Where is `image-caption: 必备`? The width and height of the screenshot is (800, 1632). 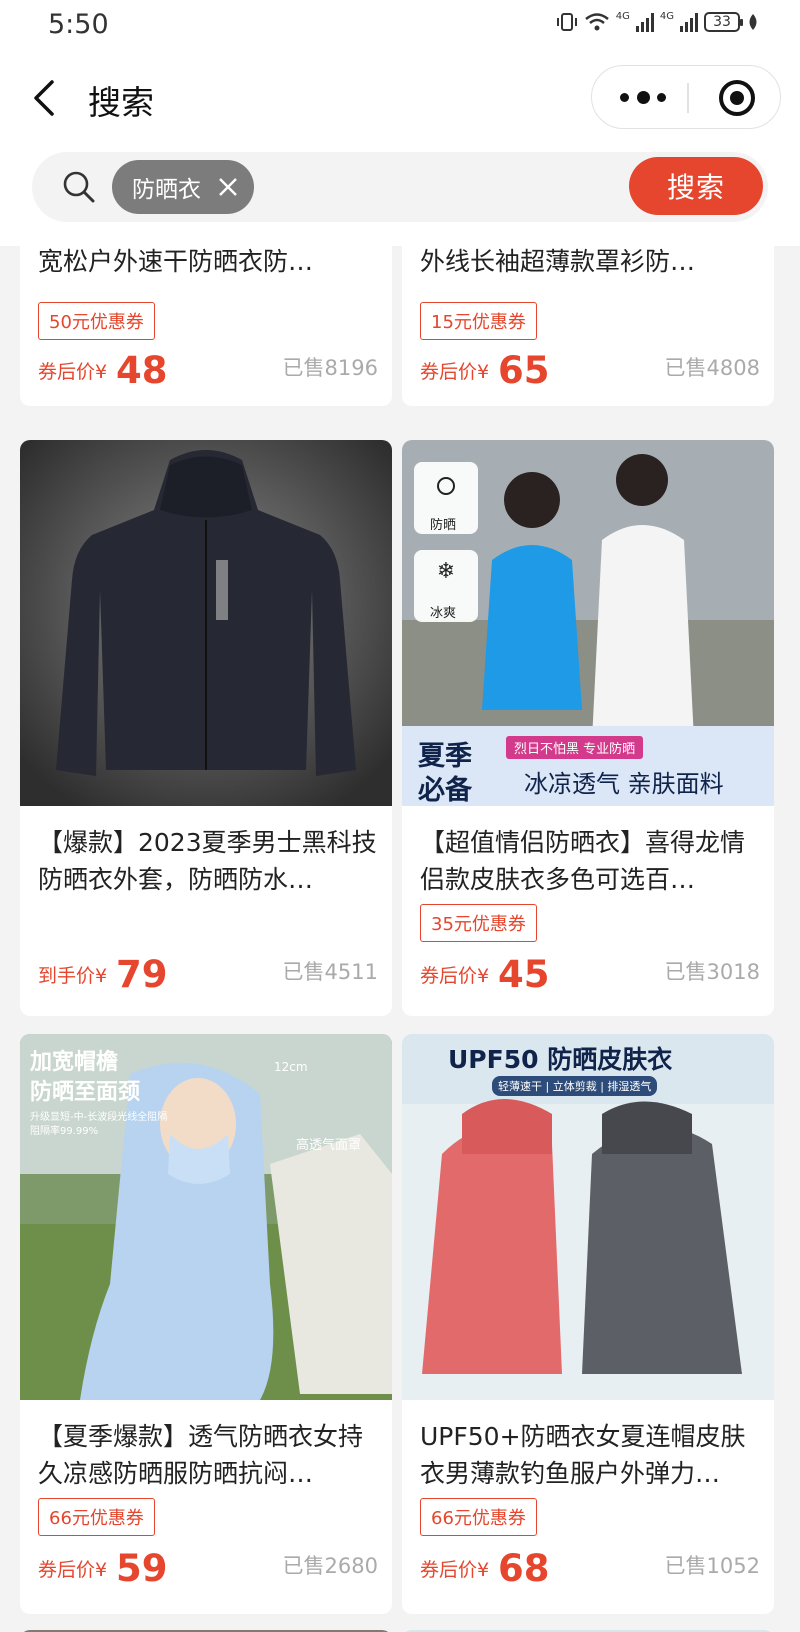 image-caption: 必备 is located at coordinates (445, 790).